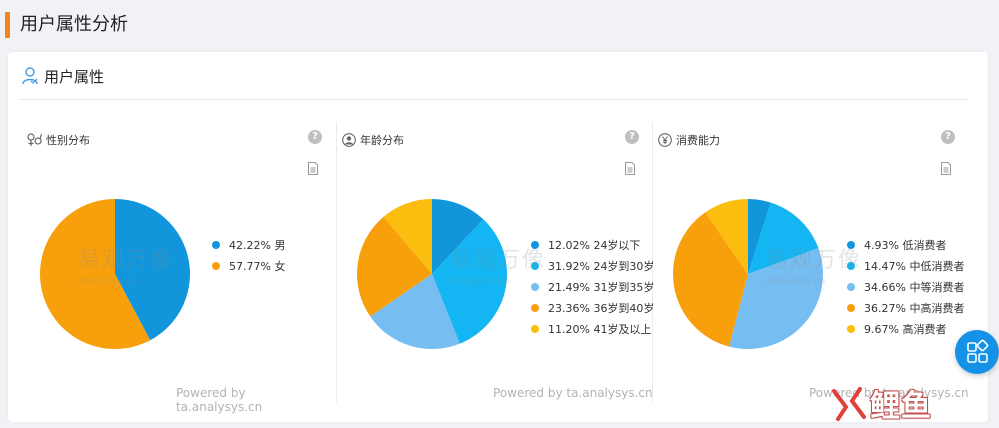 The height and width of the screenshot is (428, 999). Describe the element at coordinates (257, 245) in the screenshot. I see `legend-label: 42.22% 男` at that location.